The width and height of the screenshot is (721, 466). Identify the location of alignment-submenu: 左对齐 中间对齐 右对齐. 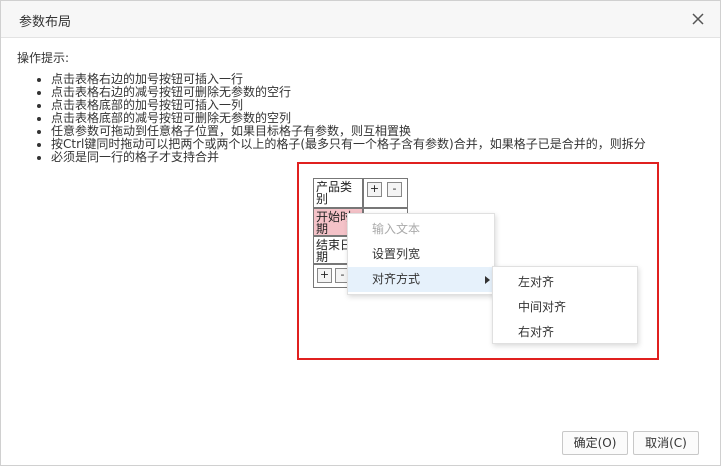
(565, 305).